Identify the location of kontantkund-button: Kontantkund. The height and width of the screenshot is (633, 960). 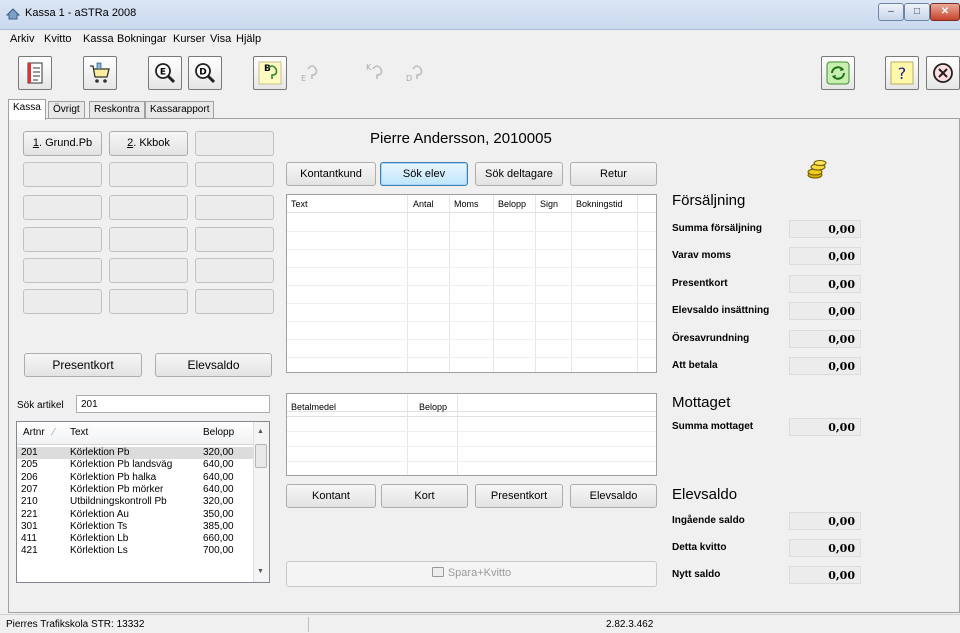
(331, 174).